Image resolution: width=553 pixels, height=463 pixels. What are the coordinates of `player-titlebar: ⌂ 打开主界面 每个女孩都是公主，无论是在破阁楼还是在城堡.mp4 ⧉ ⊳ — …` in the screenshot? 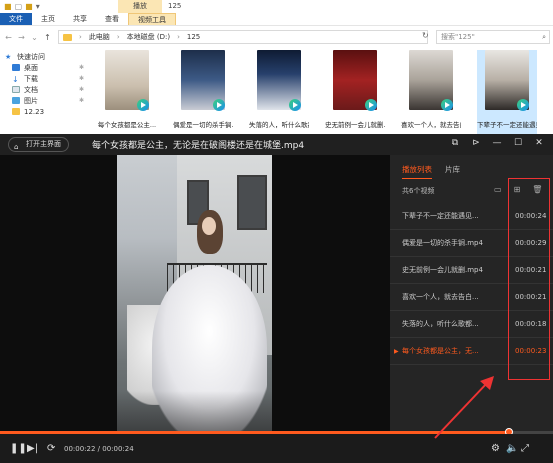 It's located at (276, 144).